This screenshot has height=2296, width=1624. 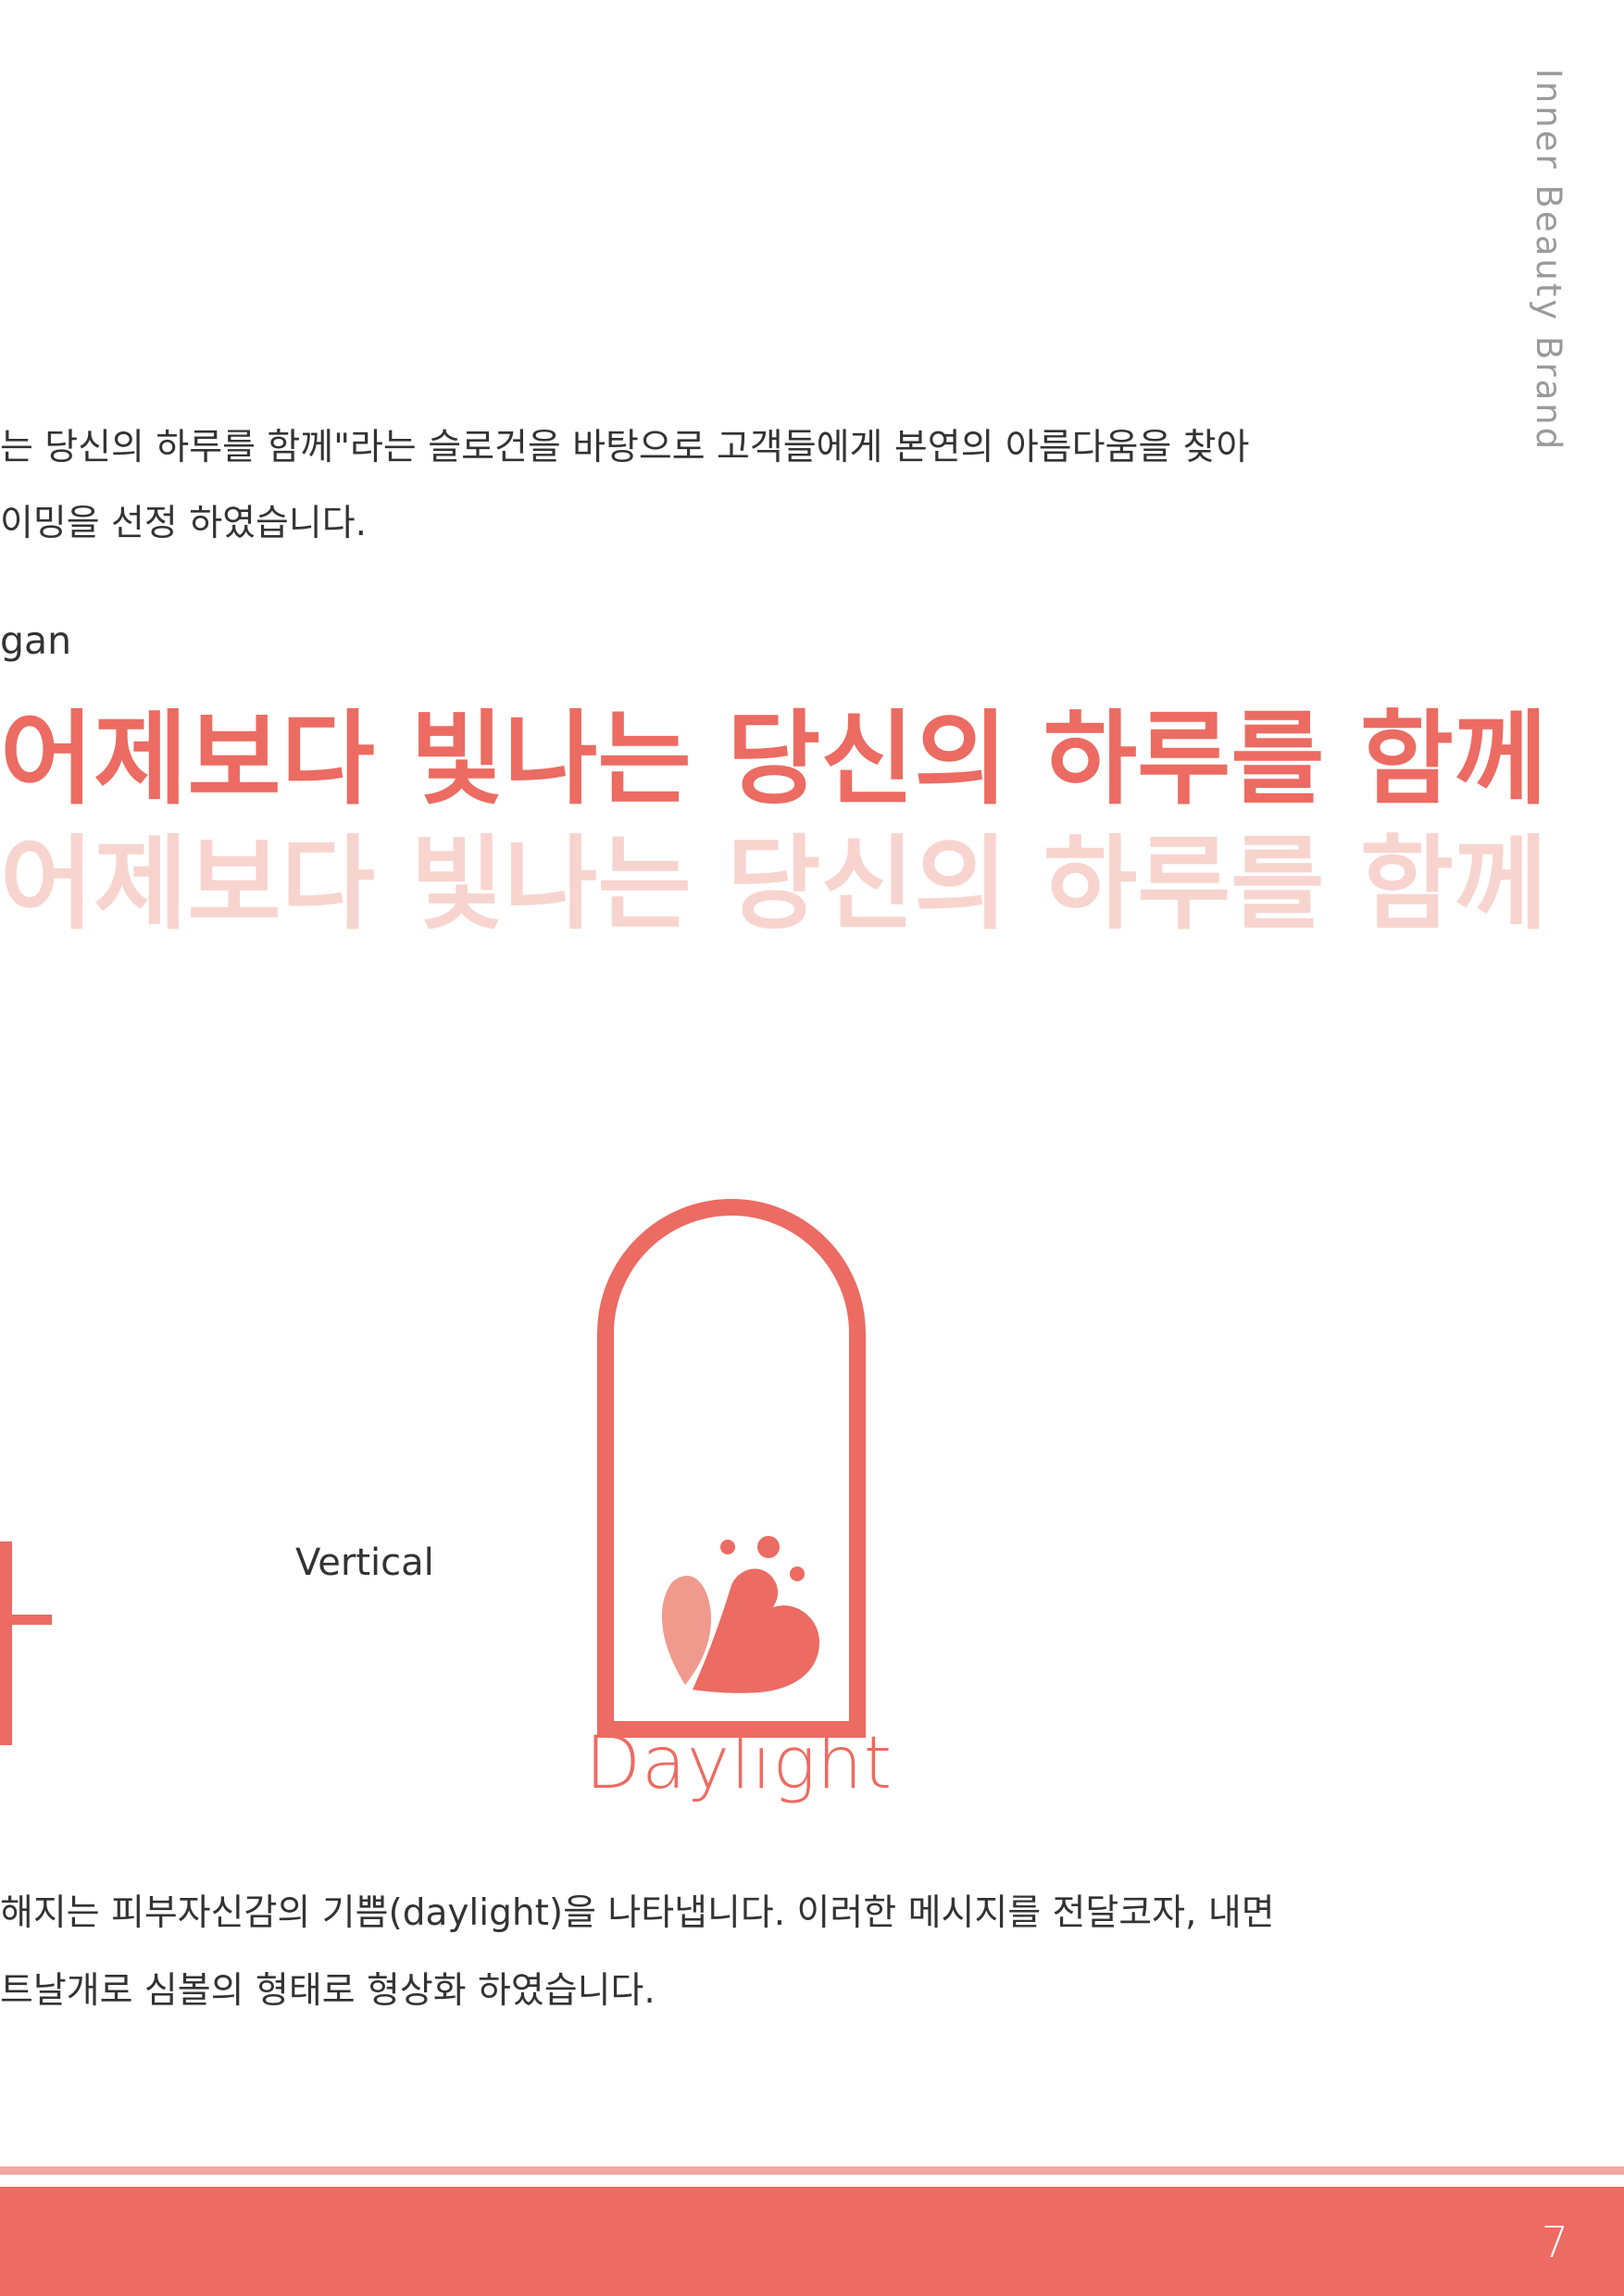 I want to click on sparkle-dot-small, so click(x=727, y=1547).